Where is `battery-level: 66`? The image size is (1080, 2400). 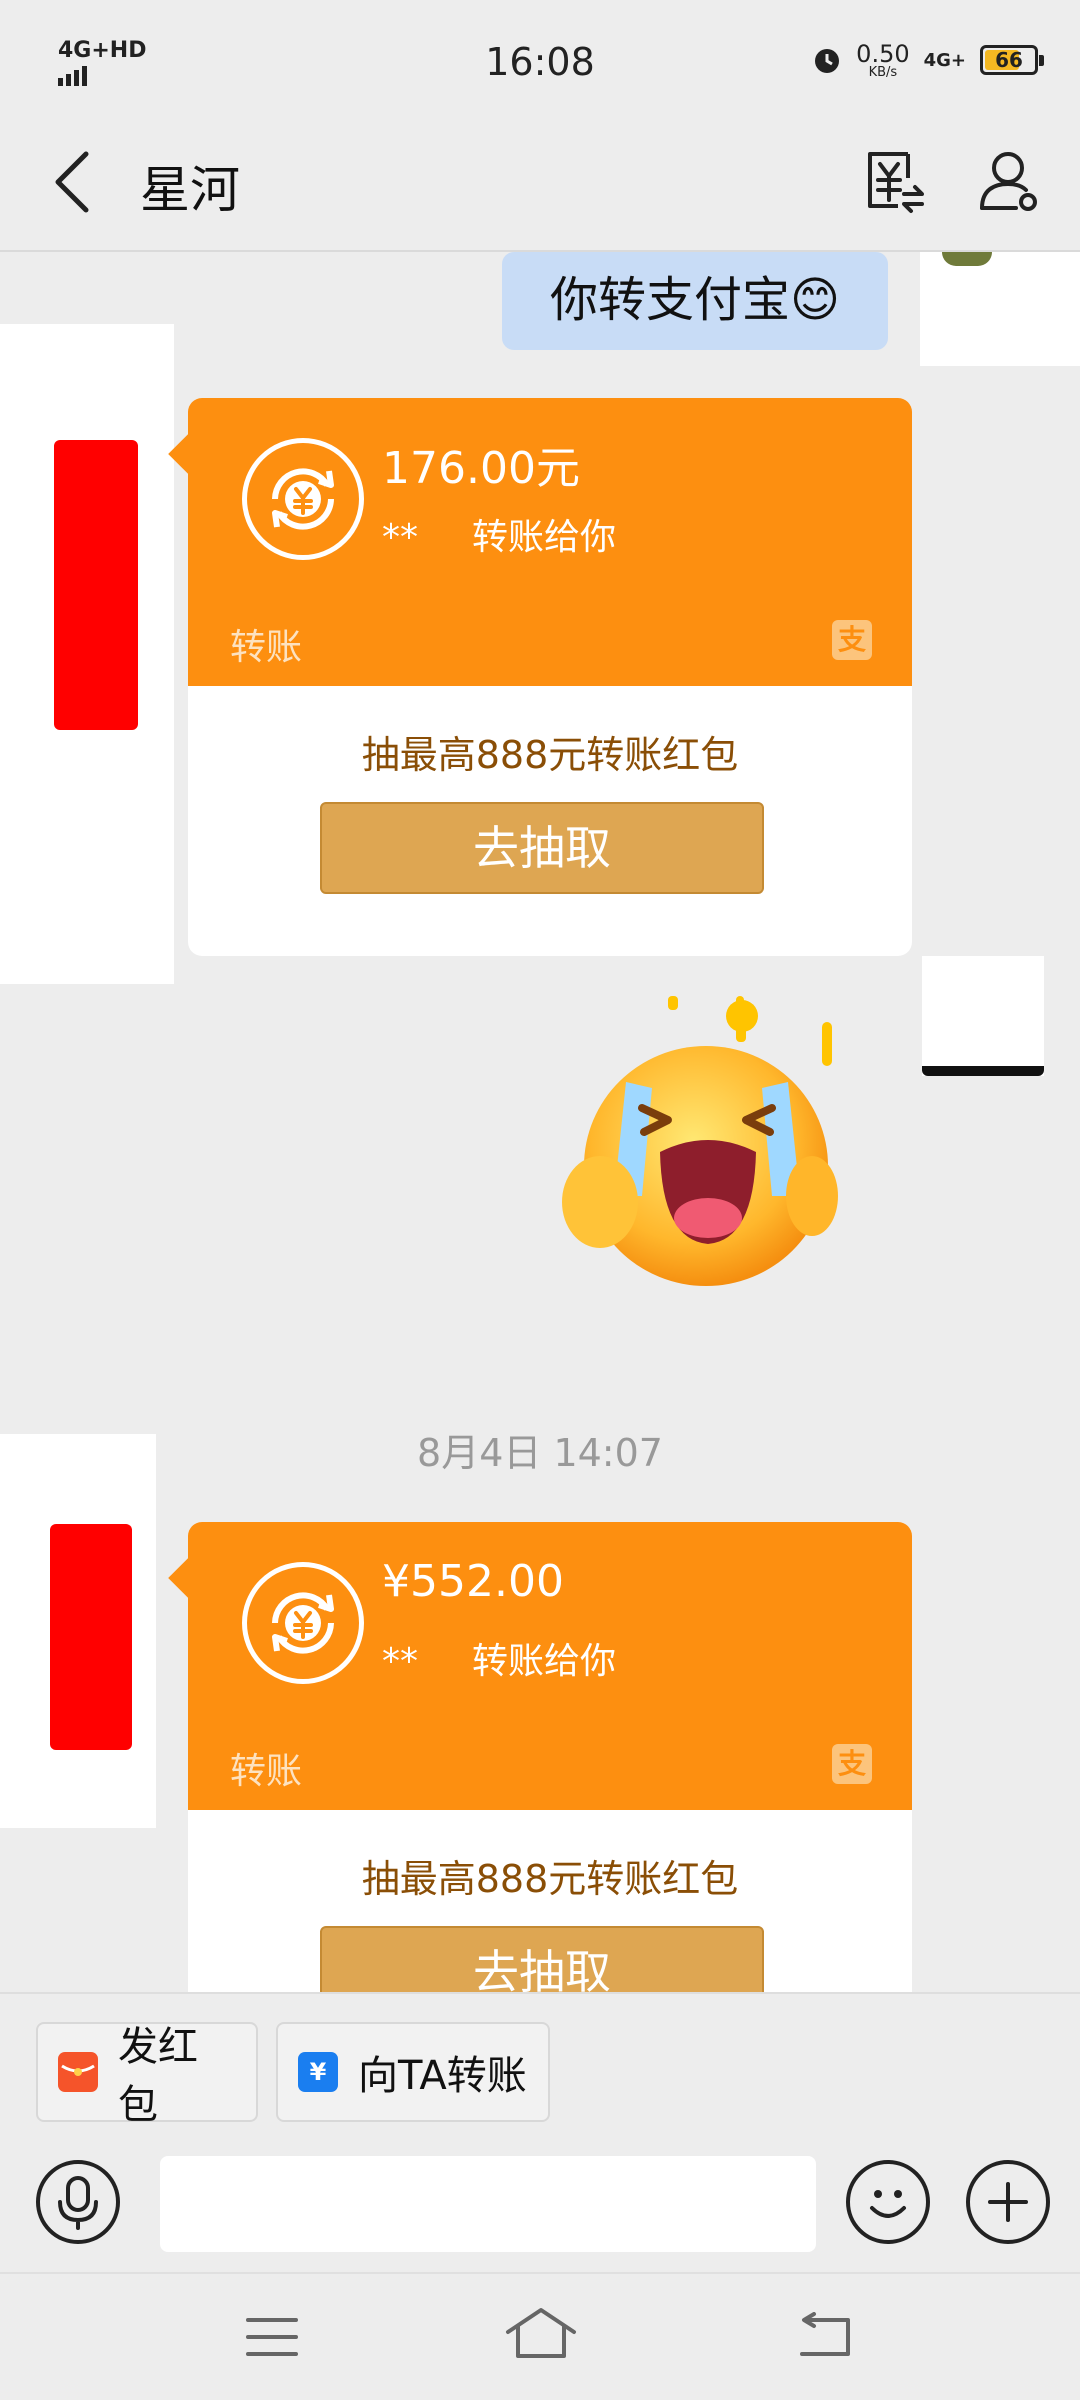
battery-level: 66 is located at coordinates (1009, 60).